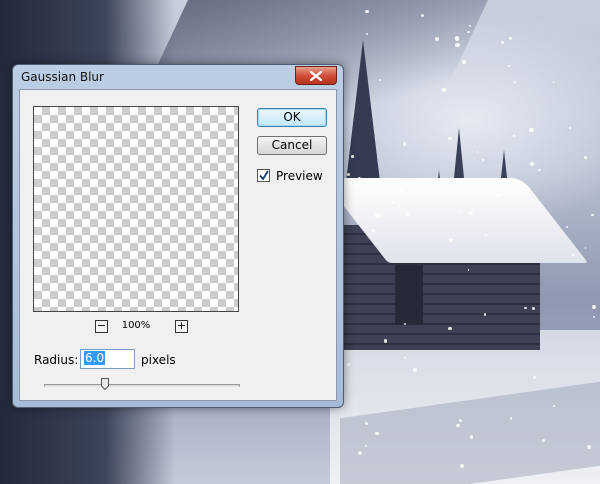  What do you see at coordinates (136, 325) in the screenshot?
I see `zoom-level: 100%` at bounding box center [136, 325].